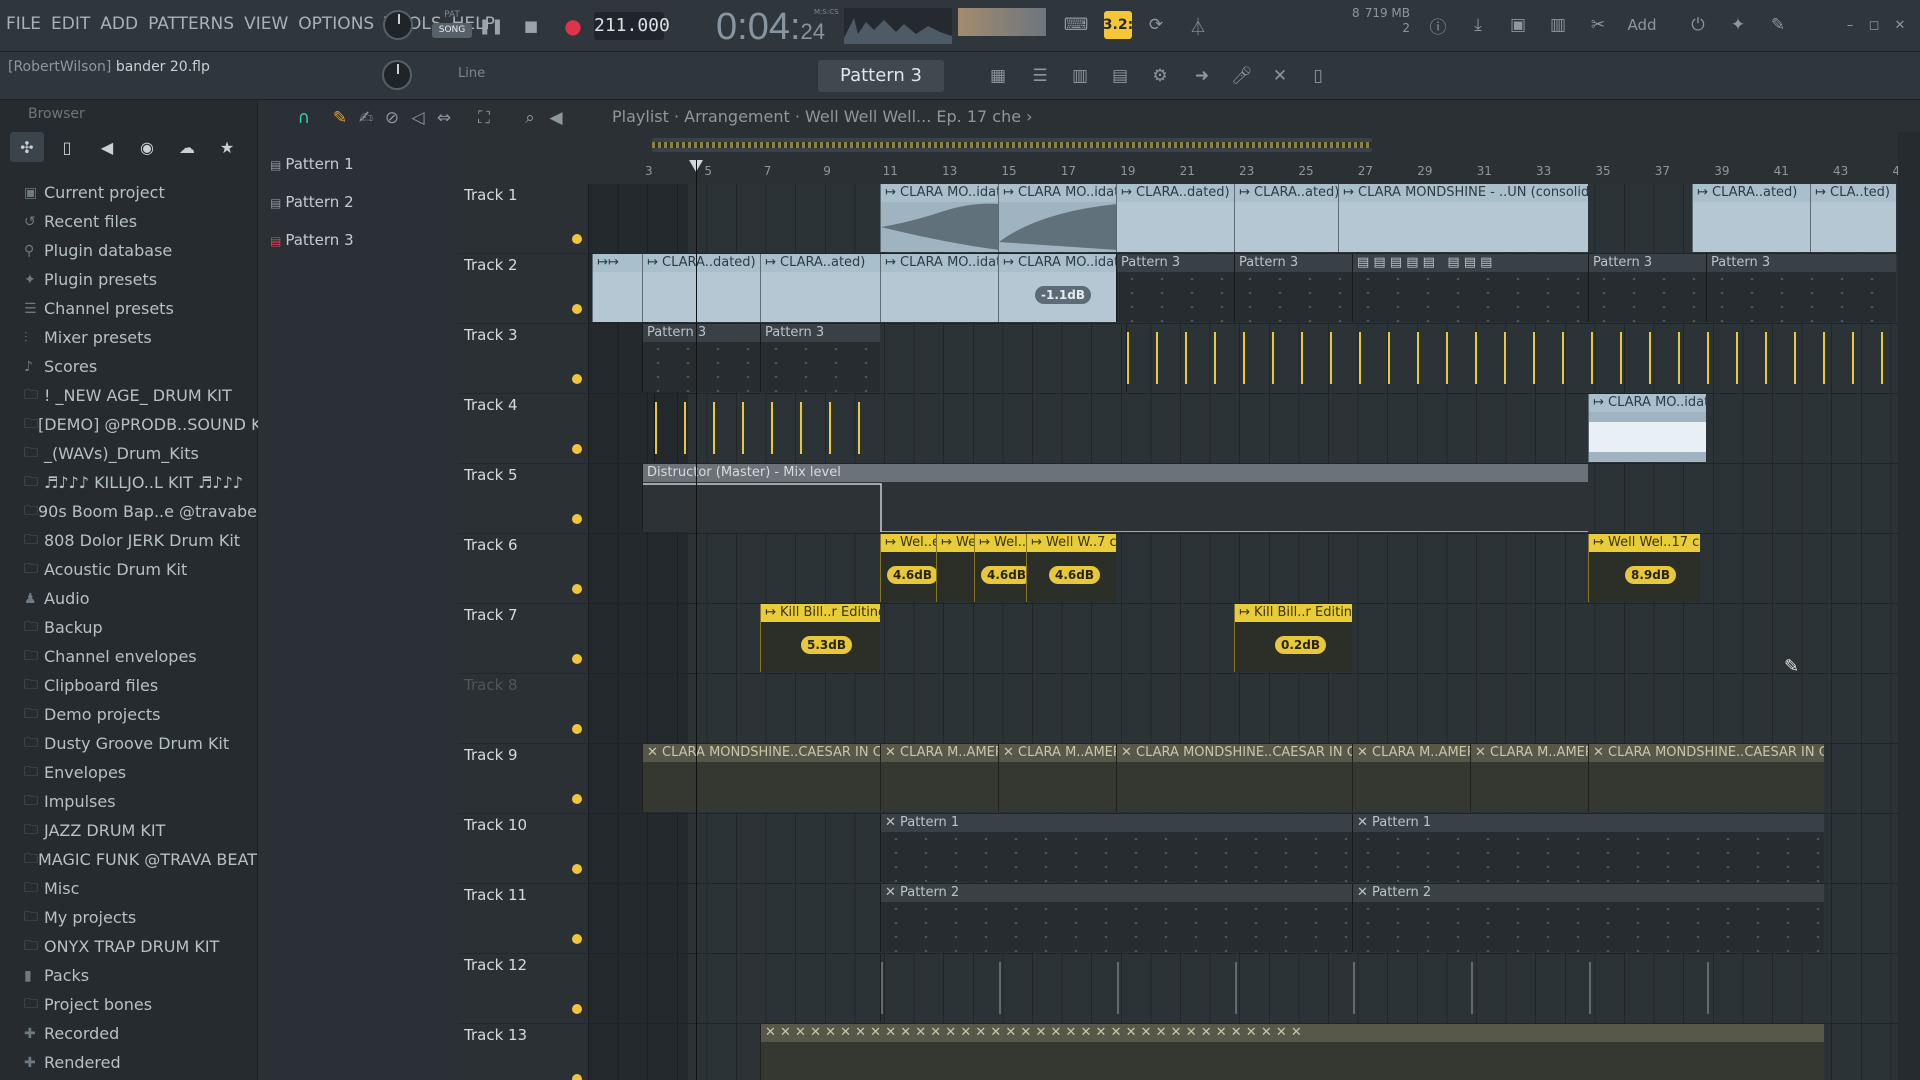 The image size is (1920, 1080). Describe the element at coordinates (737, 116) in the screenshot. I see `crumb-arrangement: Arrangement` at that location.